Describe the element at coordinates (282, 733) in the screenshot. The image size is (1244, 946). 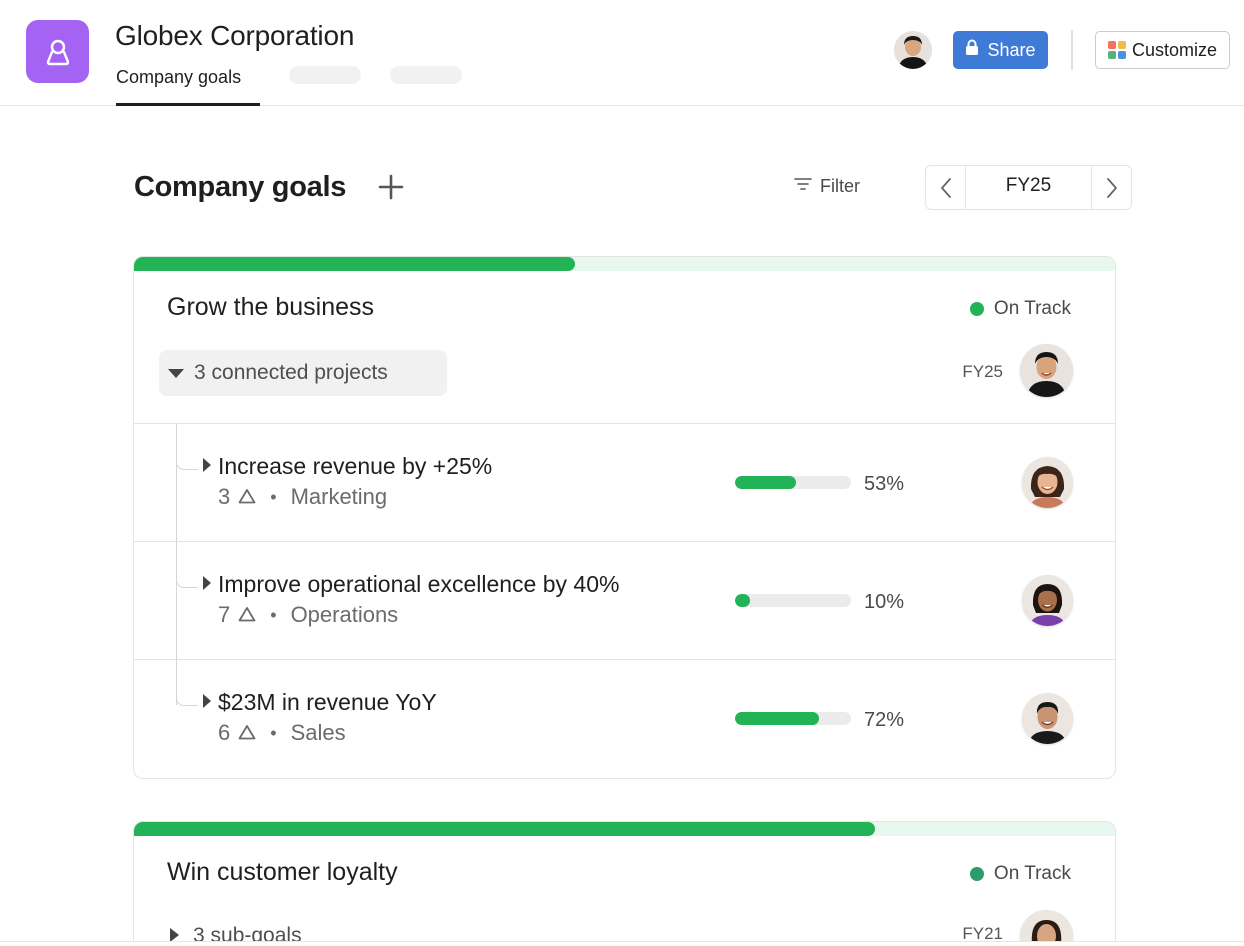
I see `subgoal-meta: 6 • Sales` at that location.